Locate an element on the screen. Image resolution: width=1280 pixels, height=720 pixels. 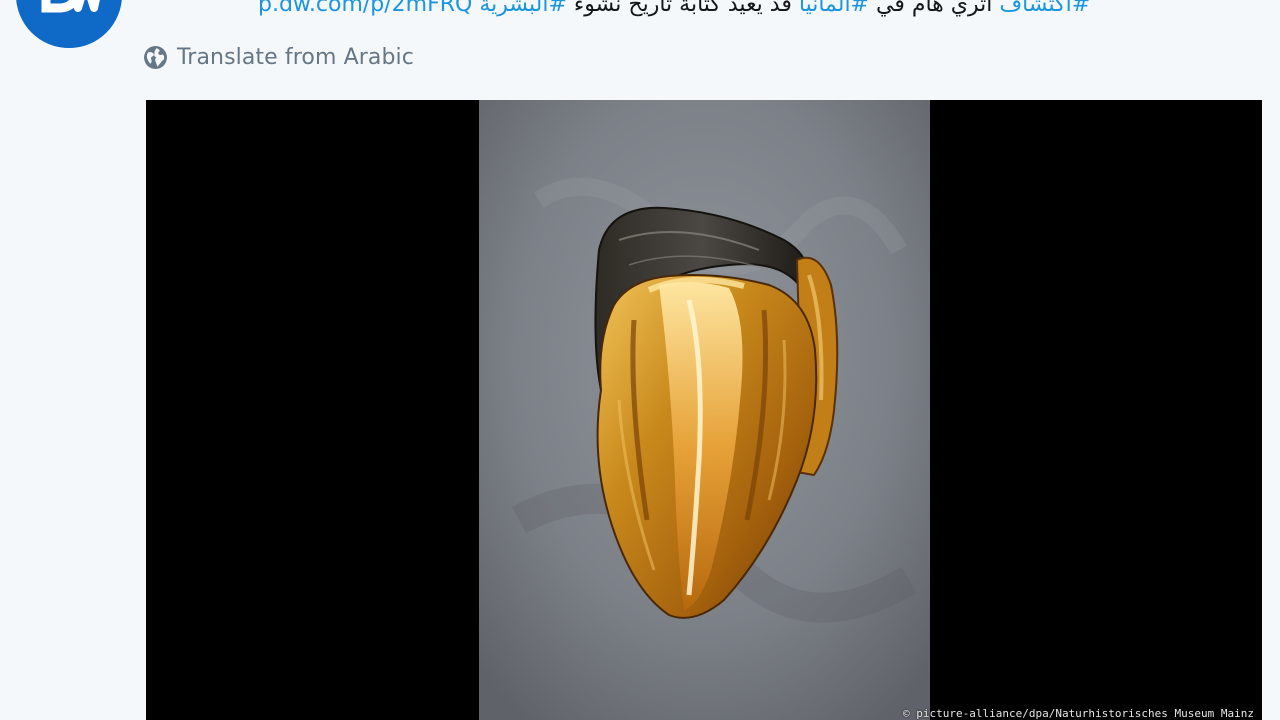
tweet-link: p.dw.com/p/2mFRQ is located at coordinates (365, 8).